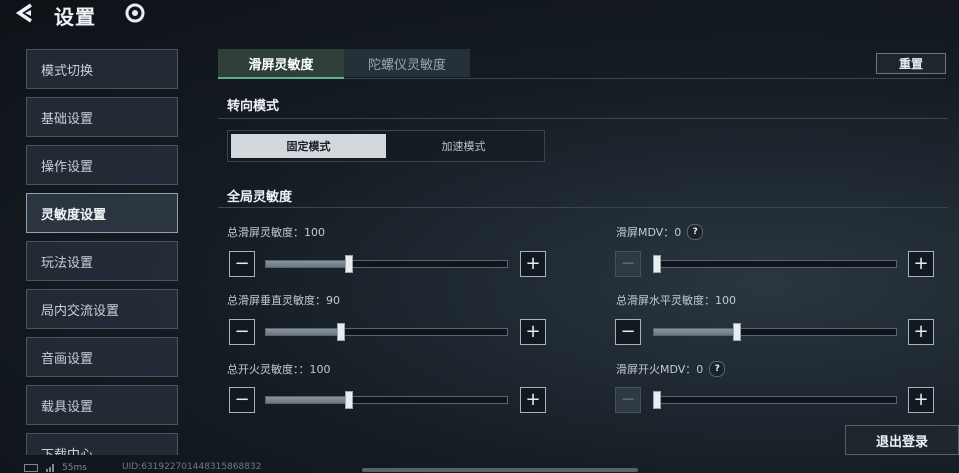 The image size is (959, 473). What do you see at coordinates (242, 264) in the screenshot?
I see `total-swipe-decrease-button: −` at bounding box center [242, 264].